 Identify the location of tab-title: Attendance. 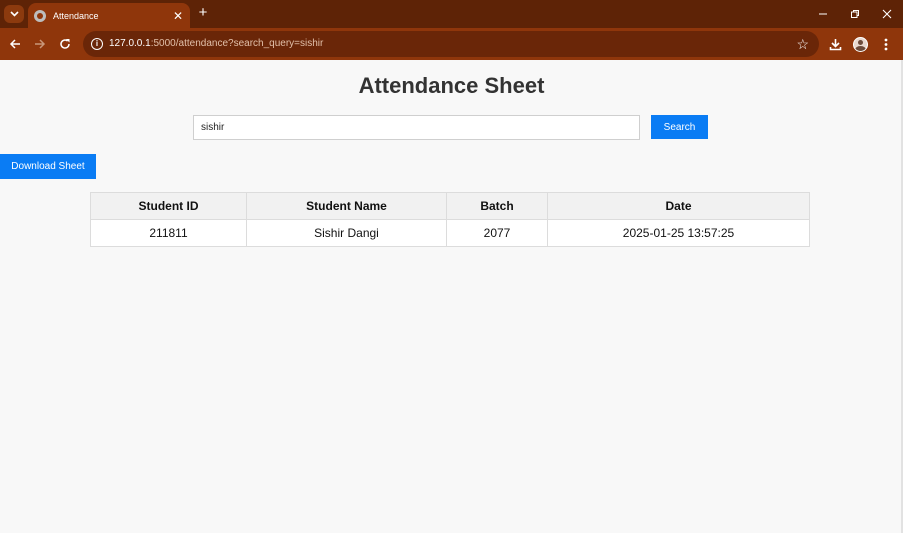
(76, 15).